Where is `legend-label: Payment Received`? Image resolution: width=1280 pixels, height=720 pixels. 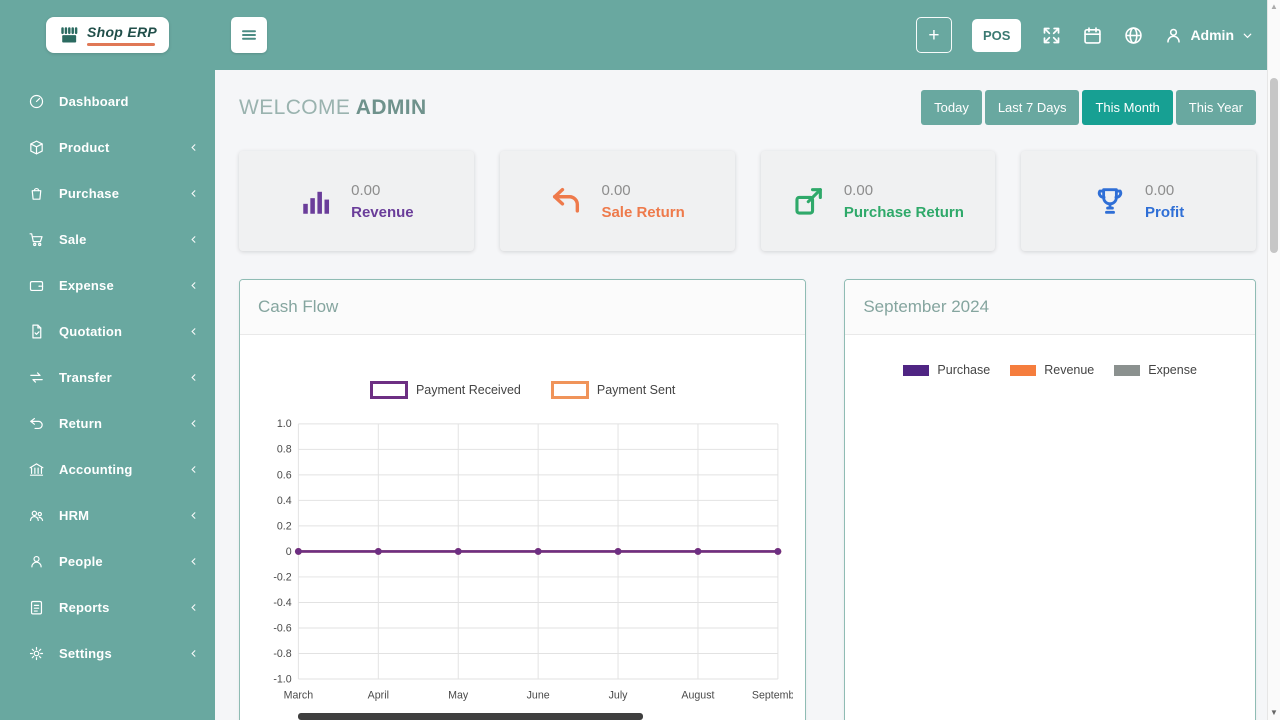
legend-label: Payment Received is located at coordinates (468, 390).